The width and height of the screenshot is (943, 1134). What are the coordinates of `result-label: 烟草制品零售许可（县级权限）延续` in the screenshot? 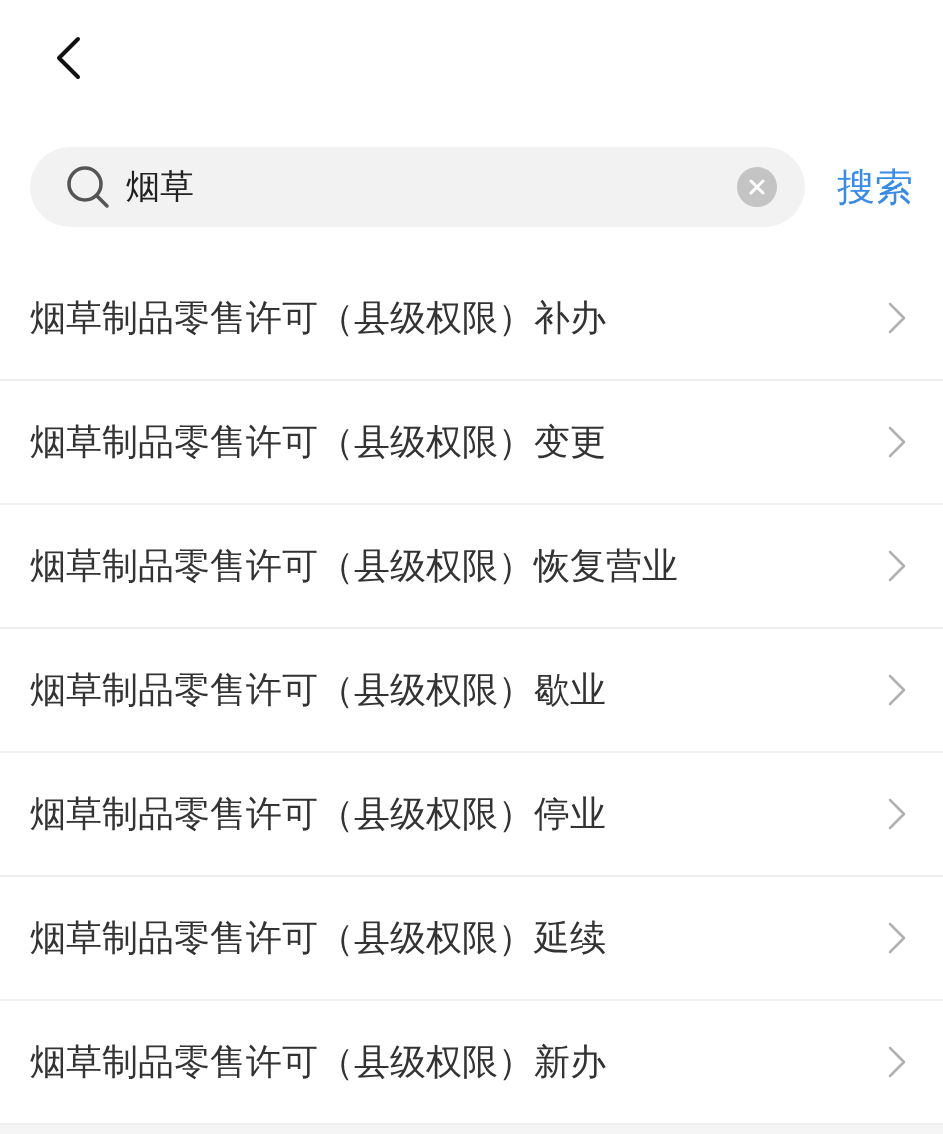 It's located at (318, 937).